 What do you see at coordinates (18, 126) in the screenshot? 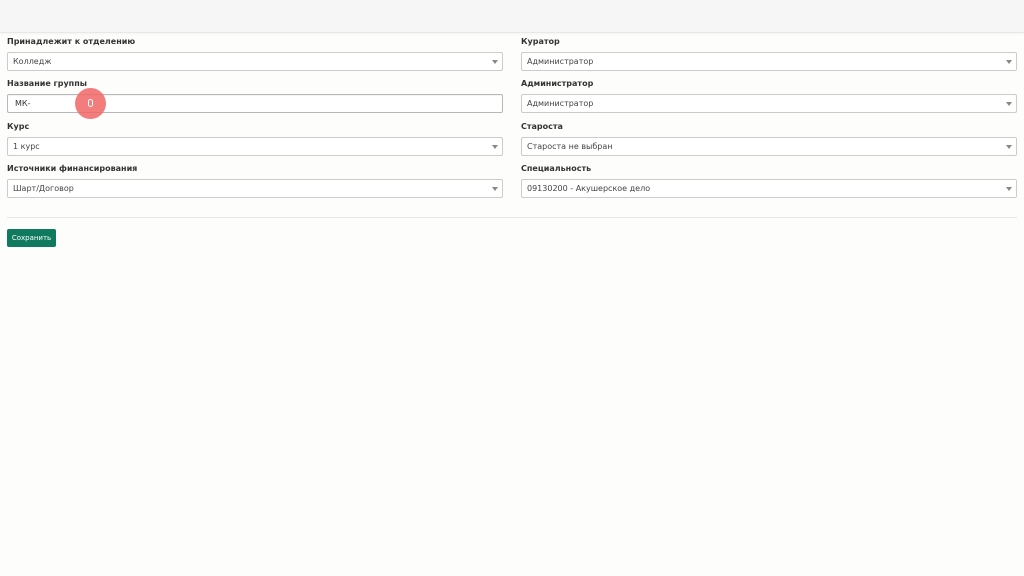
I see `course-label: Курс` at bounding box center [18, 126].